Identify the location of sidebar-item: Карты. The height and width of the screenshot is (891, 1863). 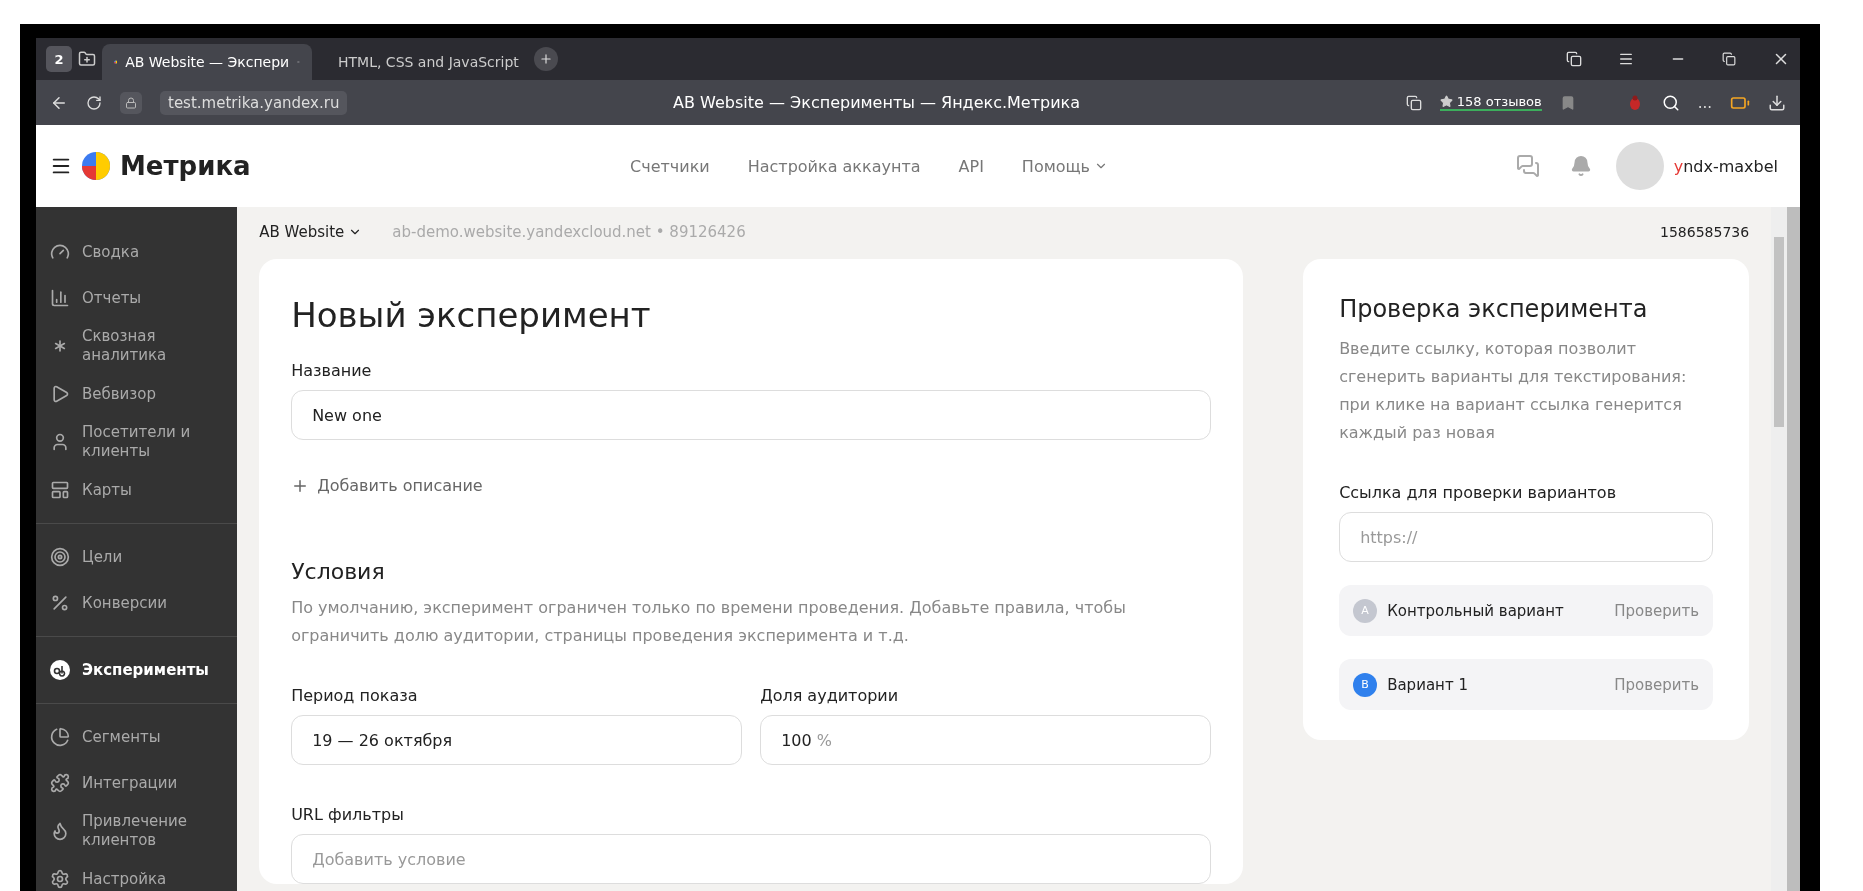
(137, 490).